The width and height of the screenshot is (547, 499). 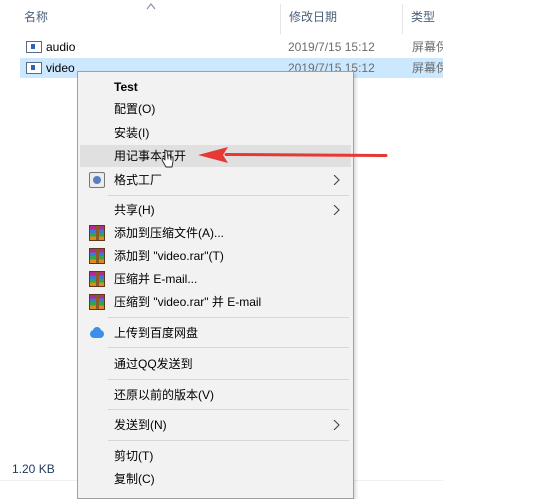 I want to click on column-header-name: 名称, so click(x=36, y=17).